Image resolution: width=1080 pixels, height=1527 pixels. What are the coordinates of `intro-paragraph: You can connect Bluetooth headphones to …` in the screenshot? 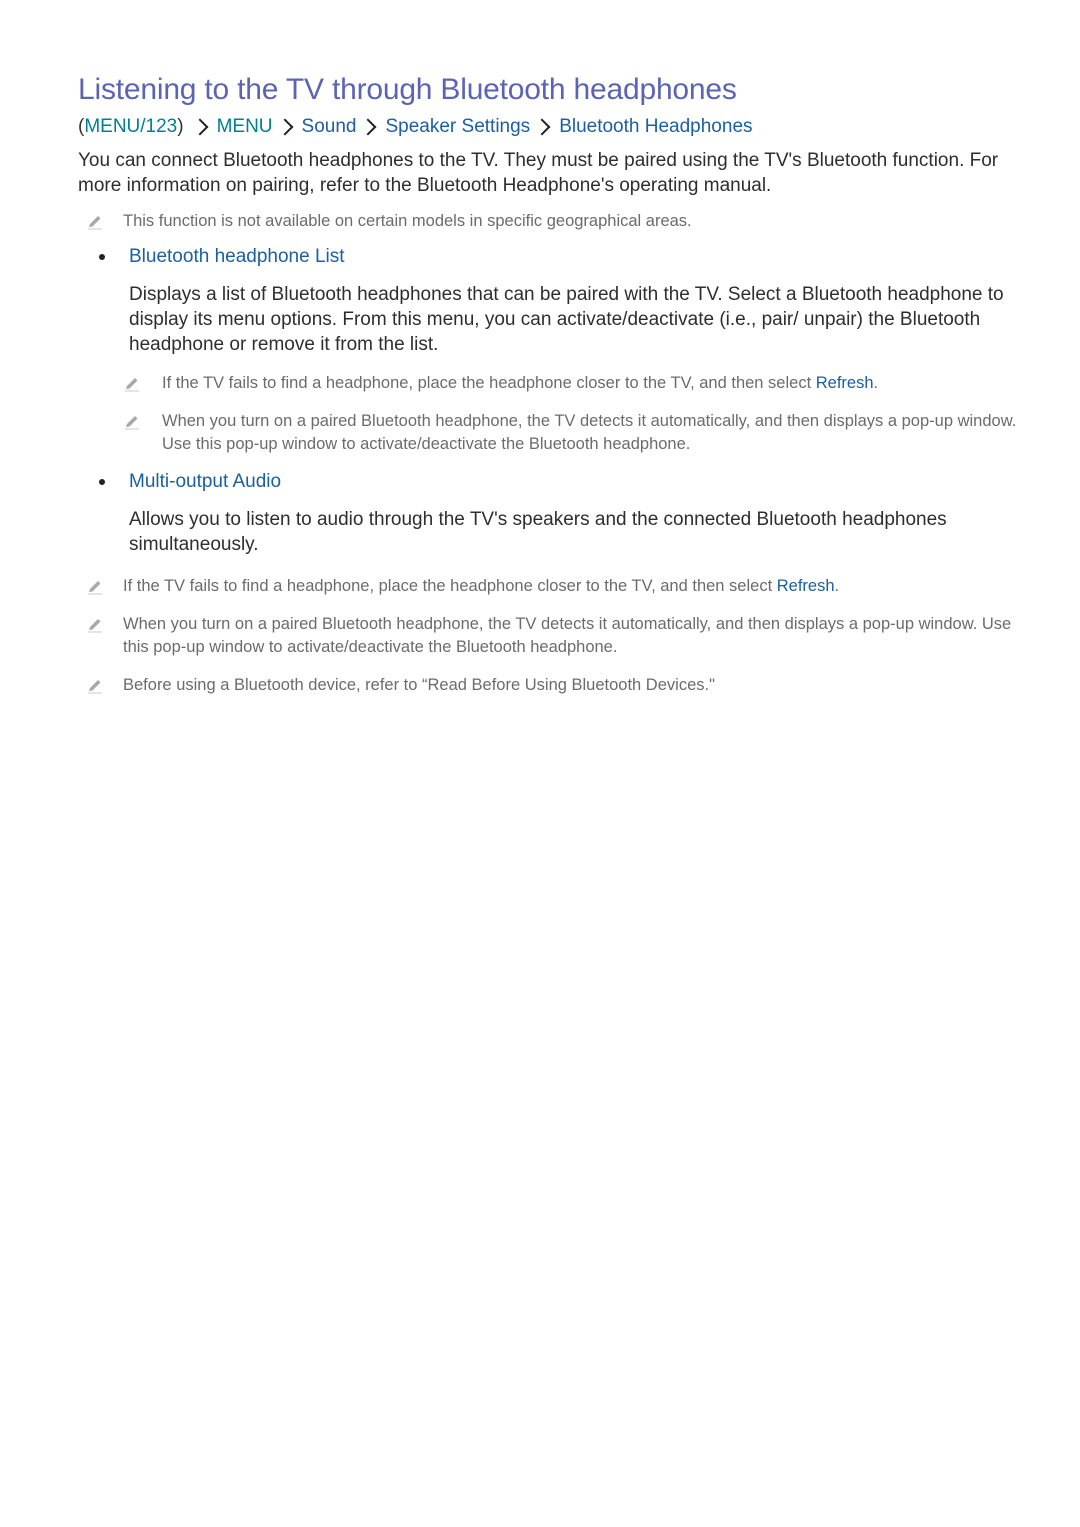 It's located at (538, 173).